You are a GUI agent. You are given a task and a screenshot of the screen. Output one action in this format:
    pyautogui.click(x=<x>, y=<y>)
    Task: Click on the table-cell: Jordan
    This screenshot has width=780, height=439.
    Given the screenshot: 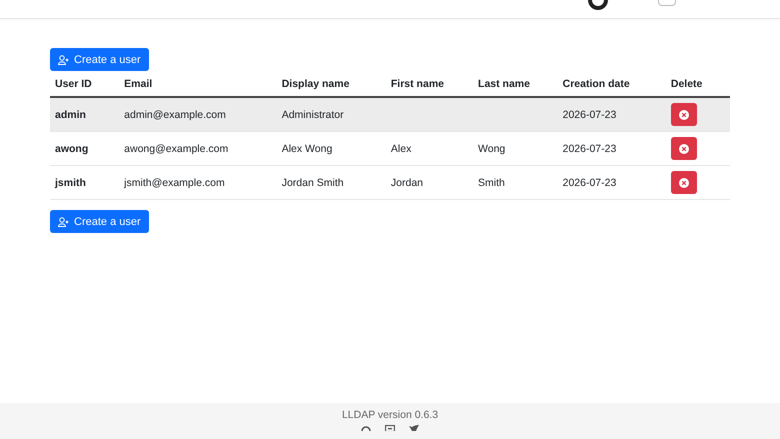 What is the action you would take?
    pyautogui.click(x=406, y=182)
    